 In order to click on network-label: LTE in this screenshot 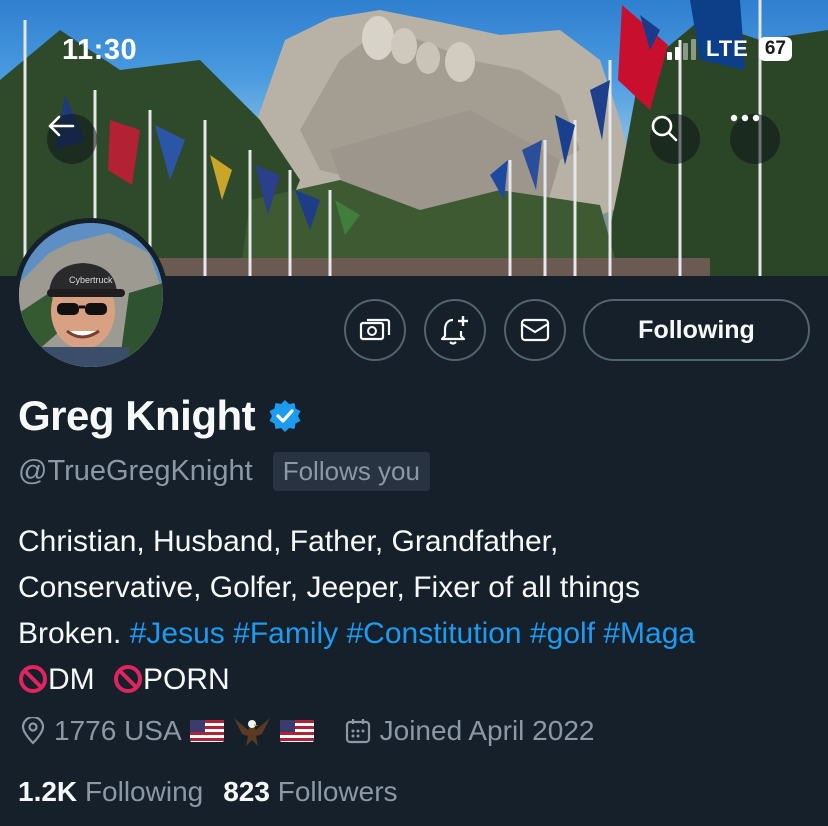, I will do `click(727, 48)`.